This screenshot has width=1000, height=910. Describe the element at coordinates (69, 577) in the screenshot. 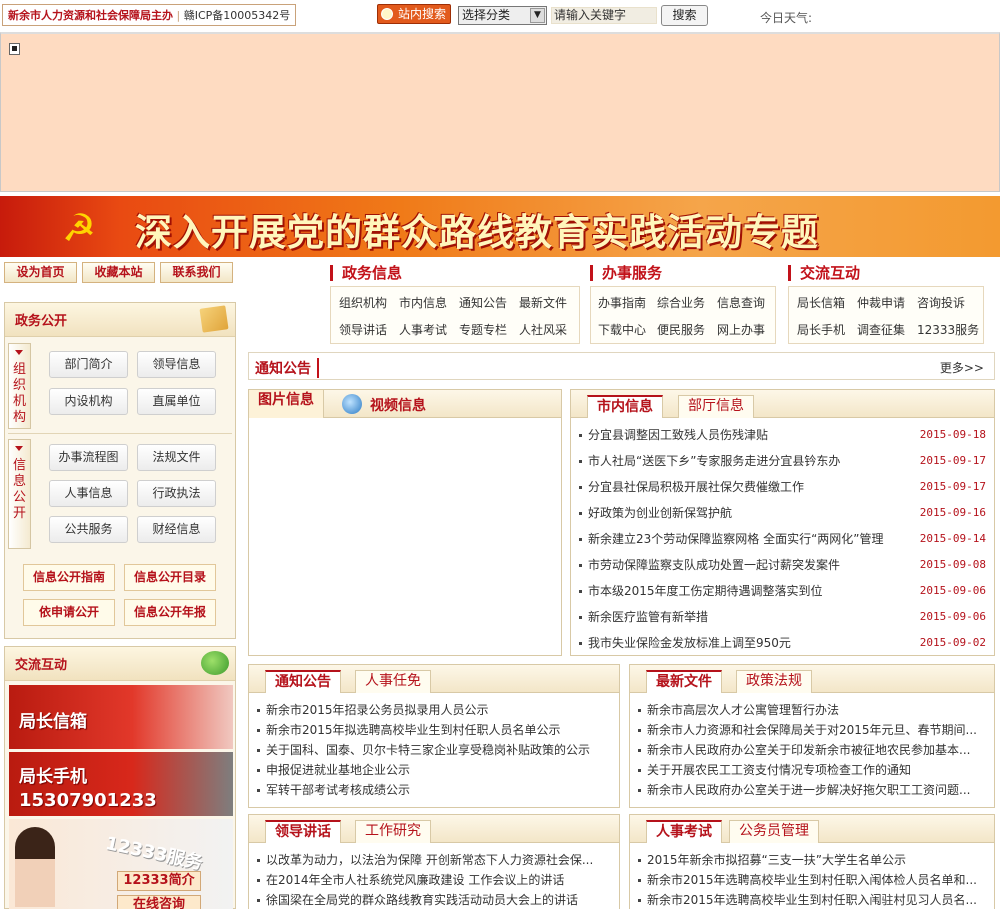

I see `disclosure-guide-button: 信息公开指南` at that location.